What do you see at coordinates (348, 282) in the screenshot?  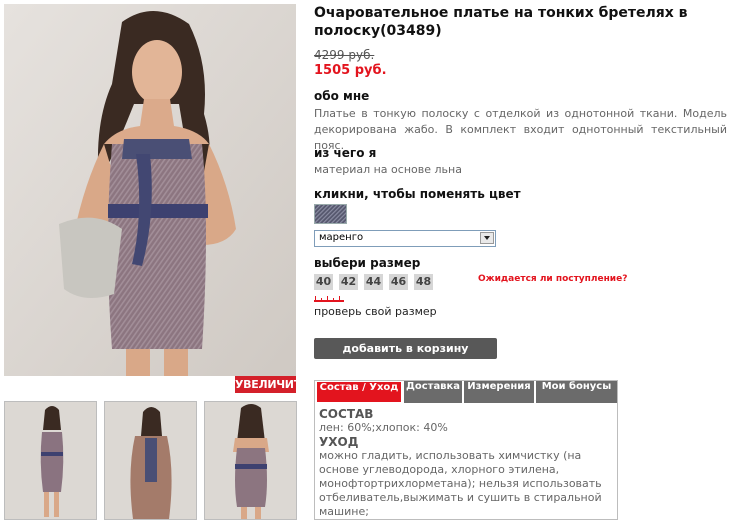 I see `size-option-42: 42` at bounding box center [348, 282].